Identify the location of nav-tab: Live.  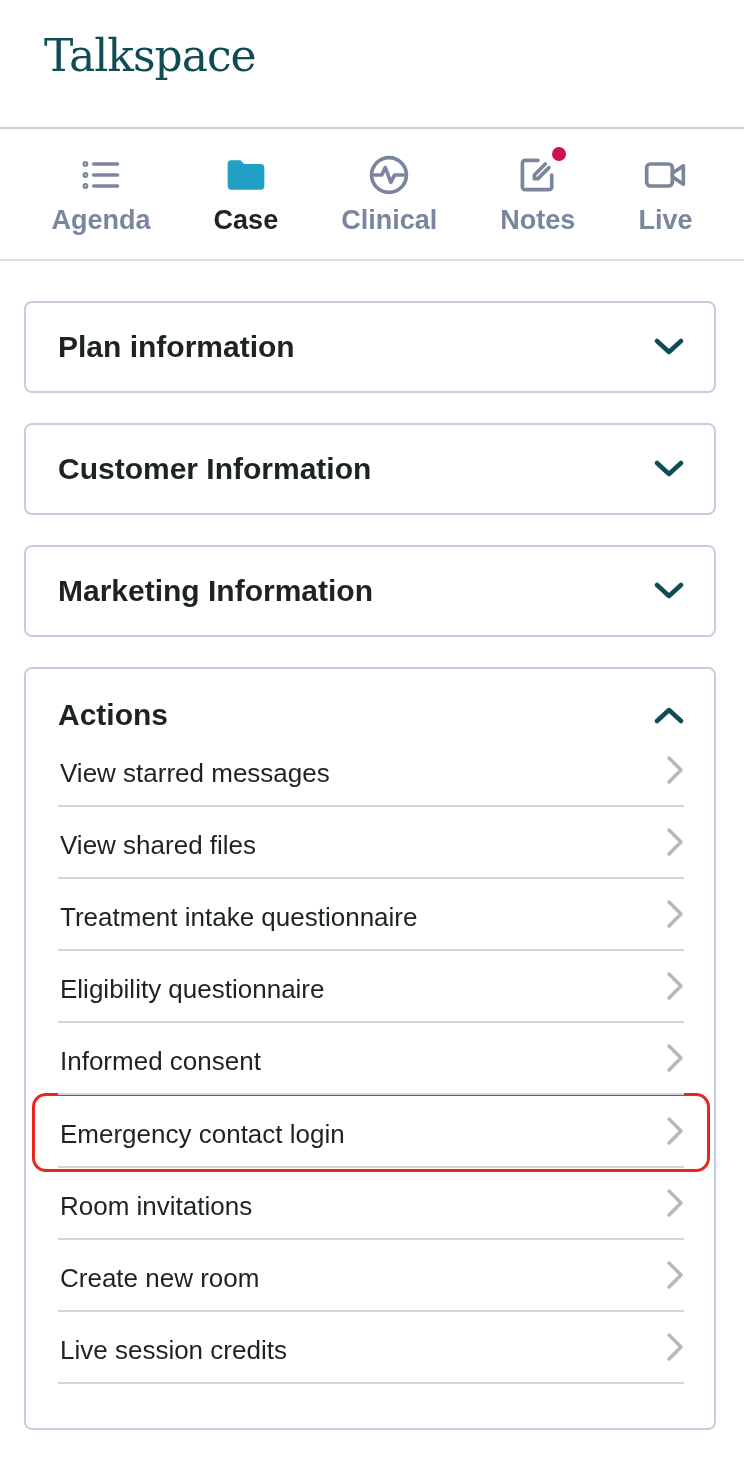
(665, 194).